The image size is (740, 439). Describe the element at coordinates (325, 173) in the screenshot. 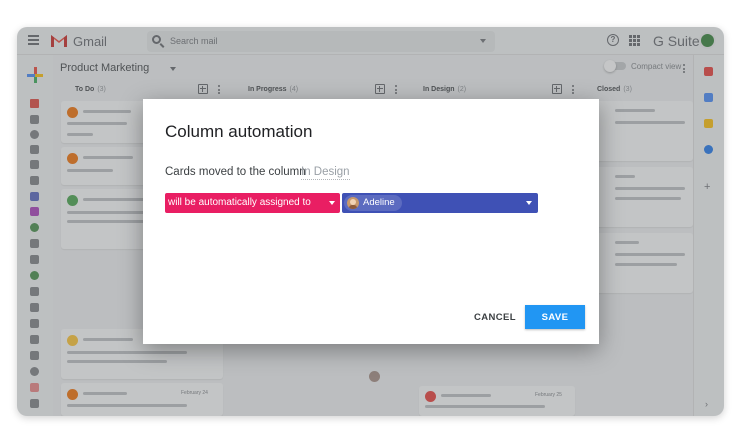

I see `column-name-field: In Design` at that location.